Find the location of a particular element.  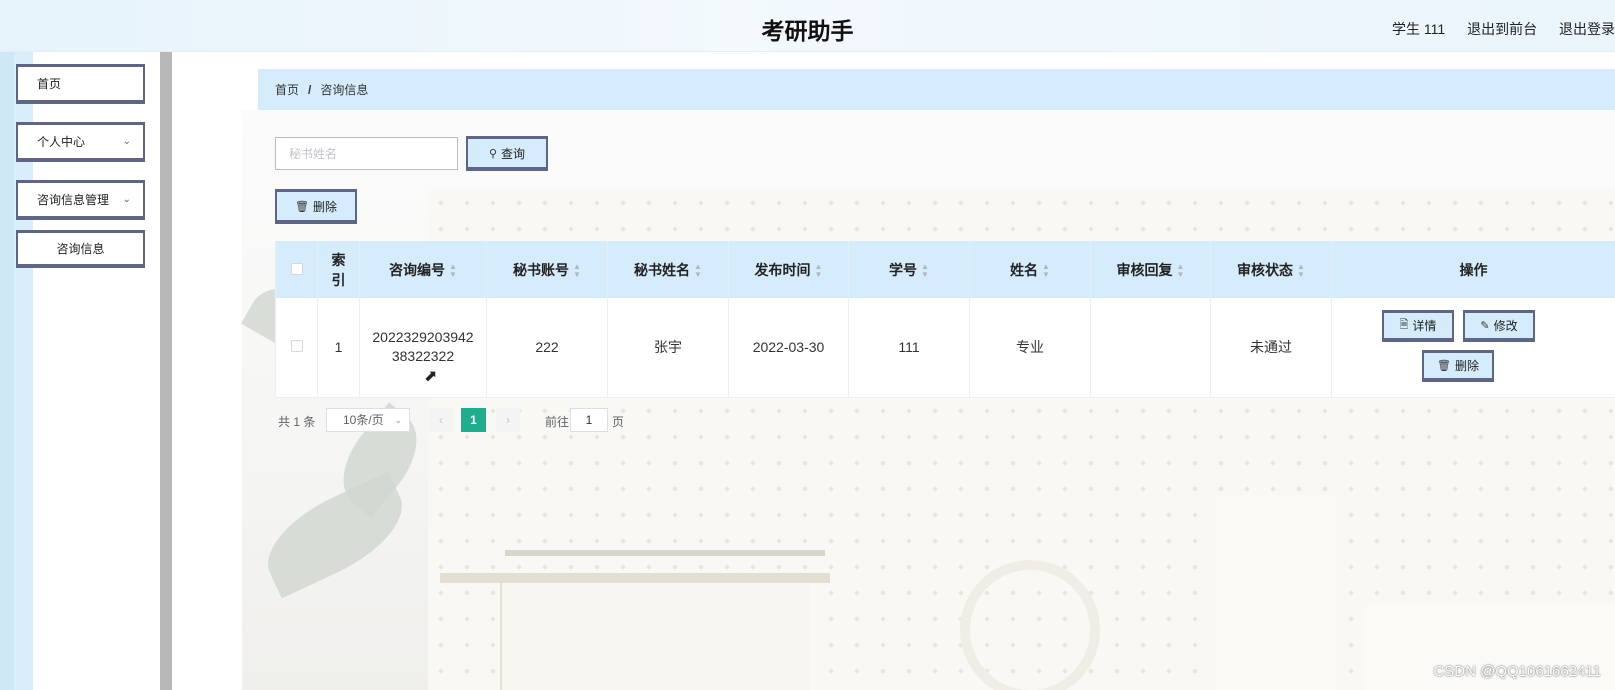

table-cell: 222 is located at coordinates (547, 348).